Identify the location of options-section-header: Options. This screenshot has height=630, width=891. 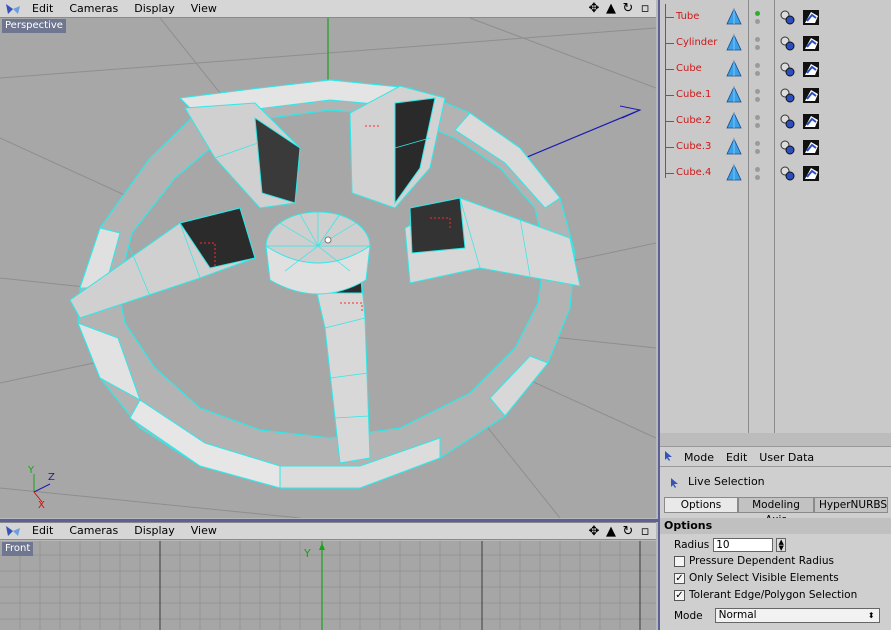
(775, 526).